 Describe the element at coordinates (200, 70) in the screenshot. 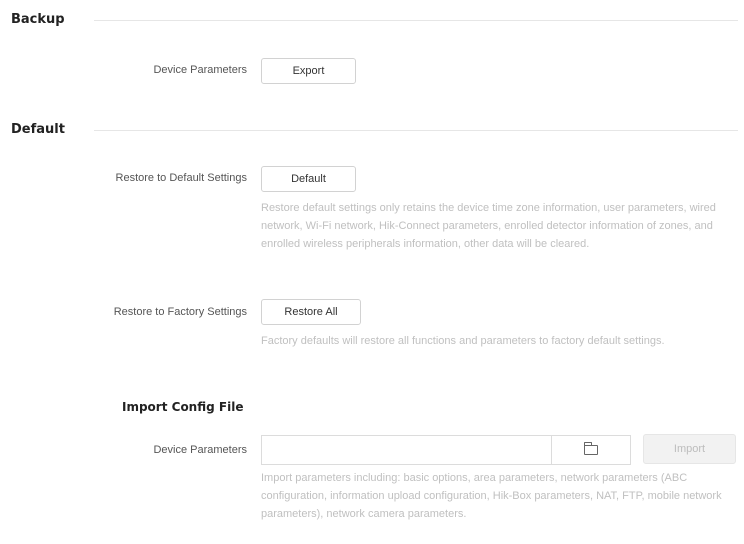

I see `backup-device-parameters-label: Device Parameters` at that location.